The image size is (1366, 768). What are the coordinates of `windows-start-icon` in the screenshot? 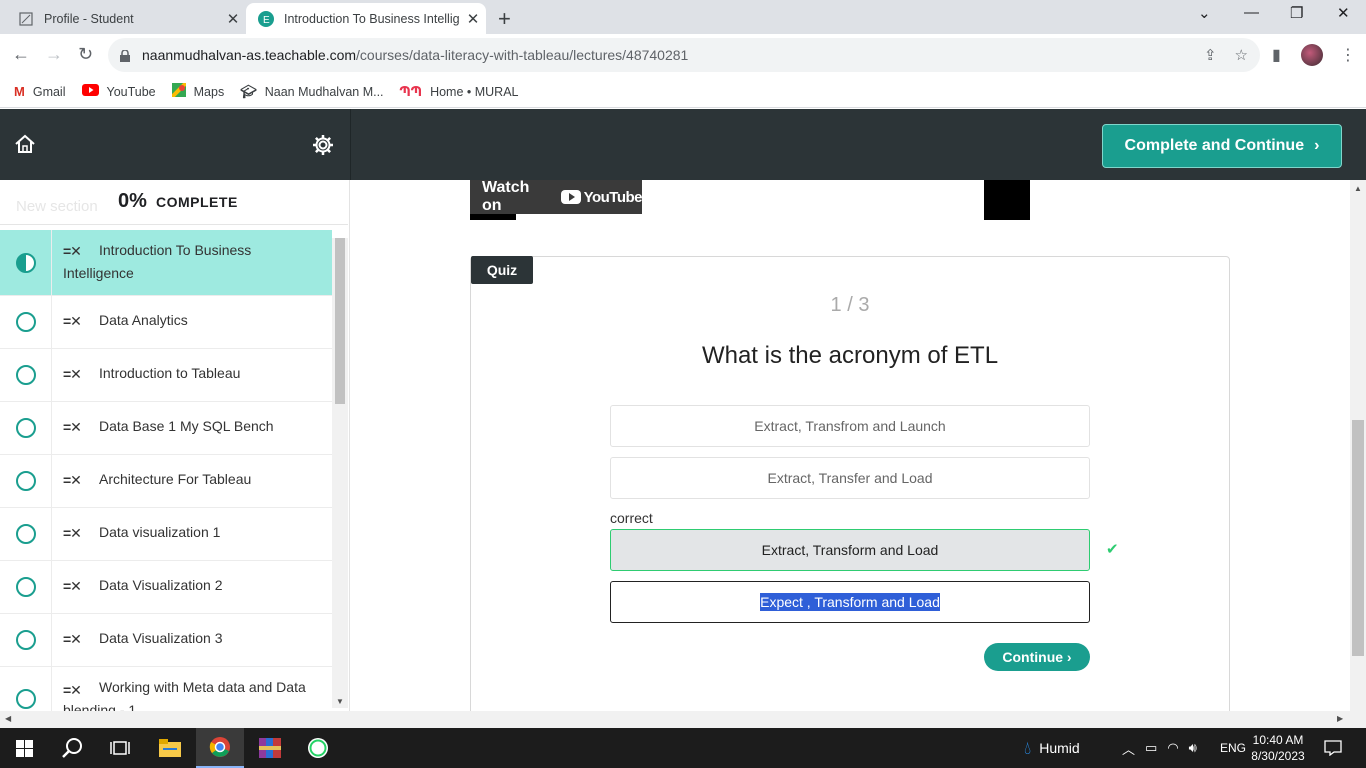 It's located at (24, 748).